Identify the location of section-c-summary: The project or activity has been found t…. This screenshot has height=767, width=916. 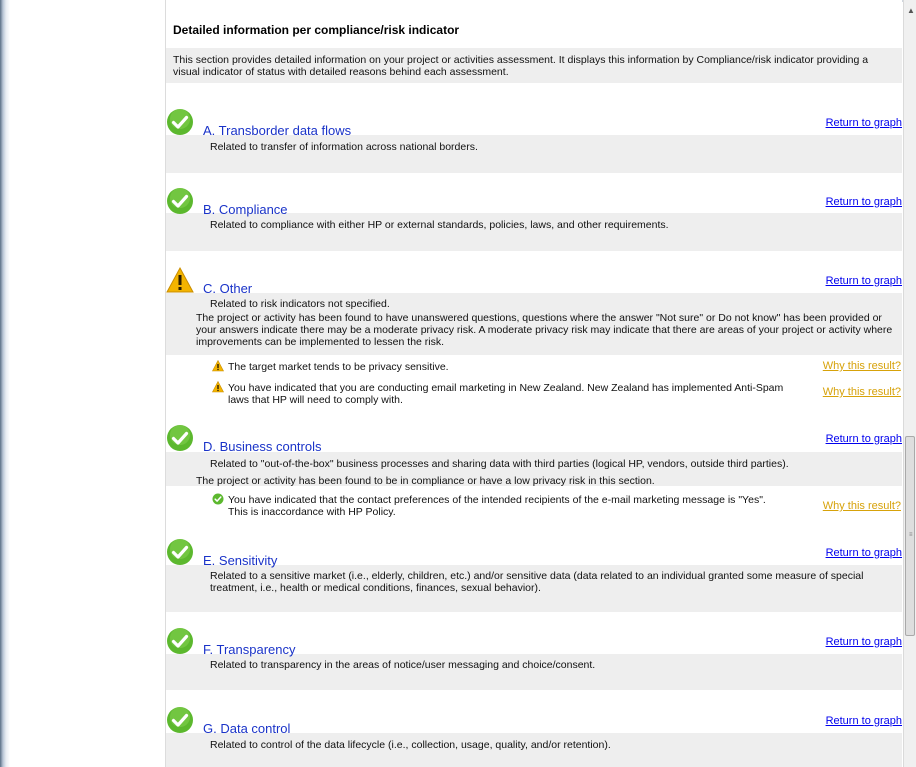
(544, 330).